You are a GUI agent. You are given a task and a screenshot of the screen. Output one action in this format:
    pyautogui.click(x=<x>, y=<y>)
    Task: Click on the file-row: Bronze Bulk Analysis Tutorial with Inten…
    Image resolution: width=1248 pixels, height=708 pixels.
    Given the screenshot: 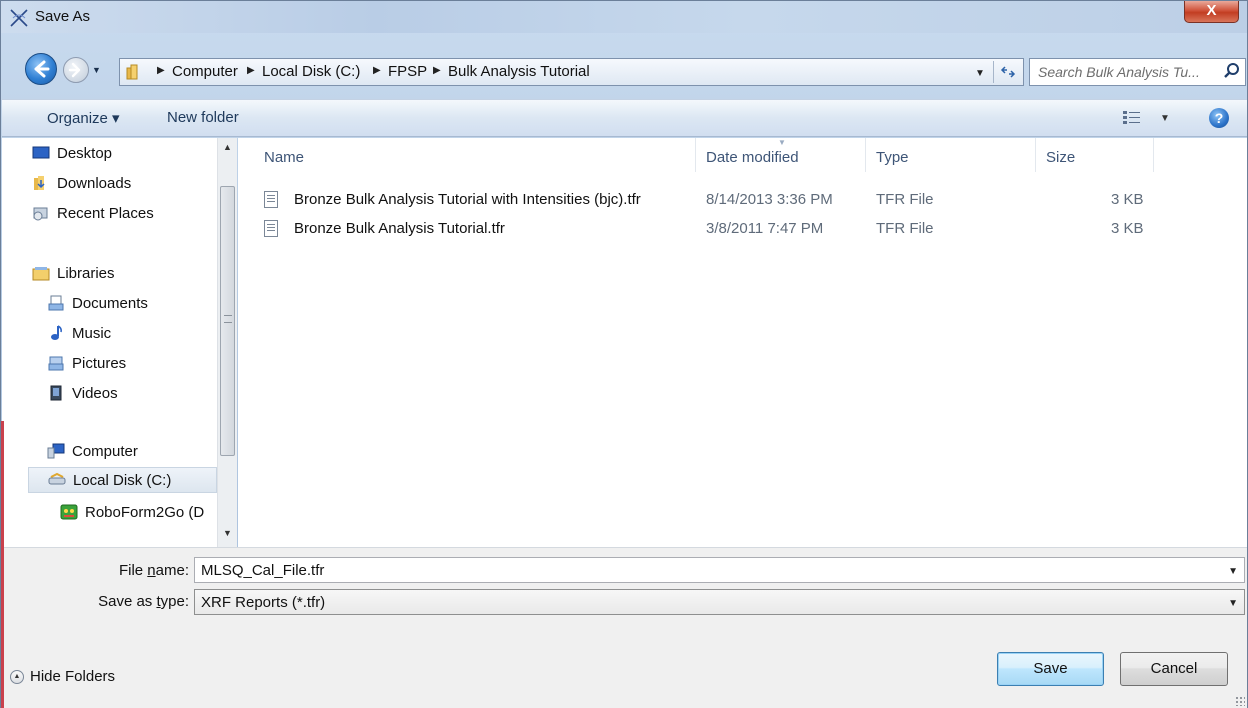 What is the action you would take?
    pyautogui.click(x=754, y=200)
    